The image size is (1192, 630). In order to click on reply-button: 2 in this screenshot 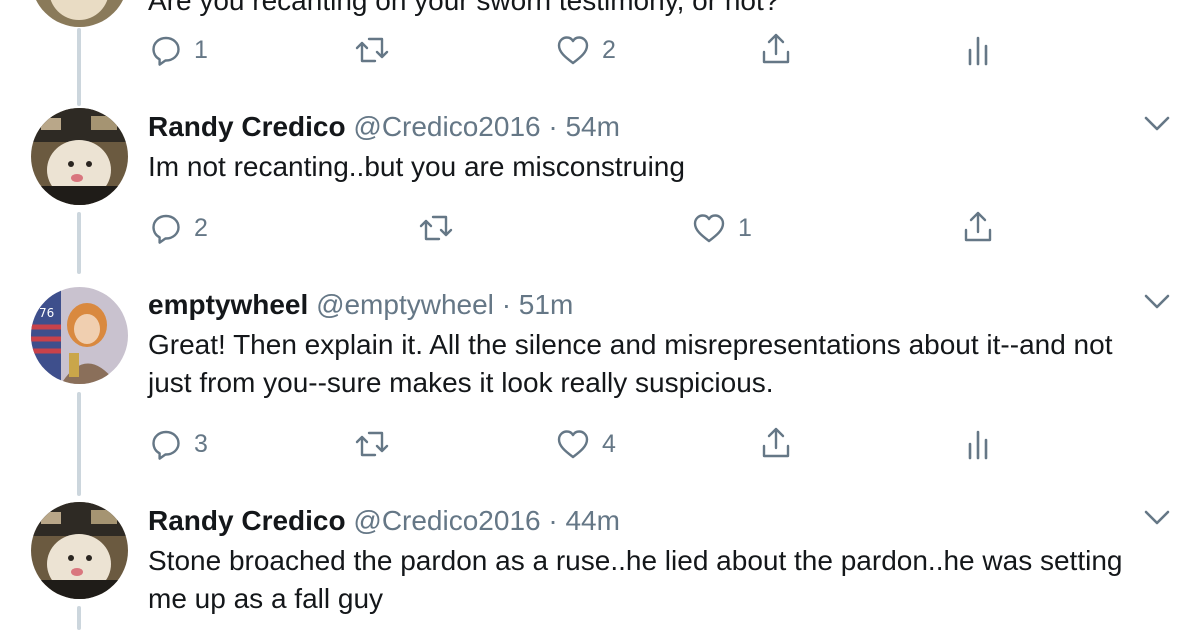, I will do `click(179, 228)`.